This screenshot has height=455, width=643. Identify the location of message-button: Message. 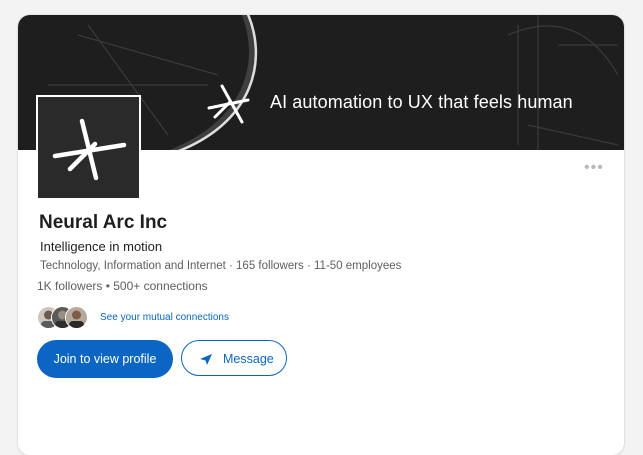
(234, 358).